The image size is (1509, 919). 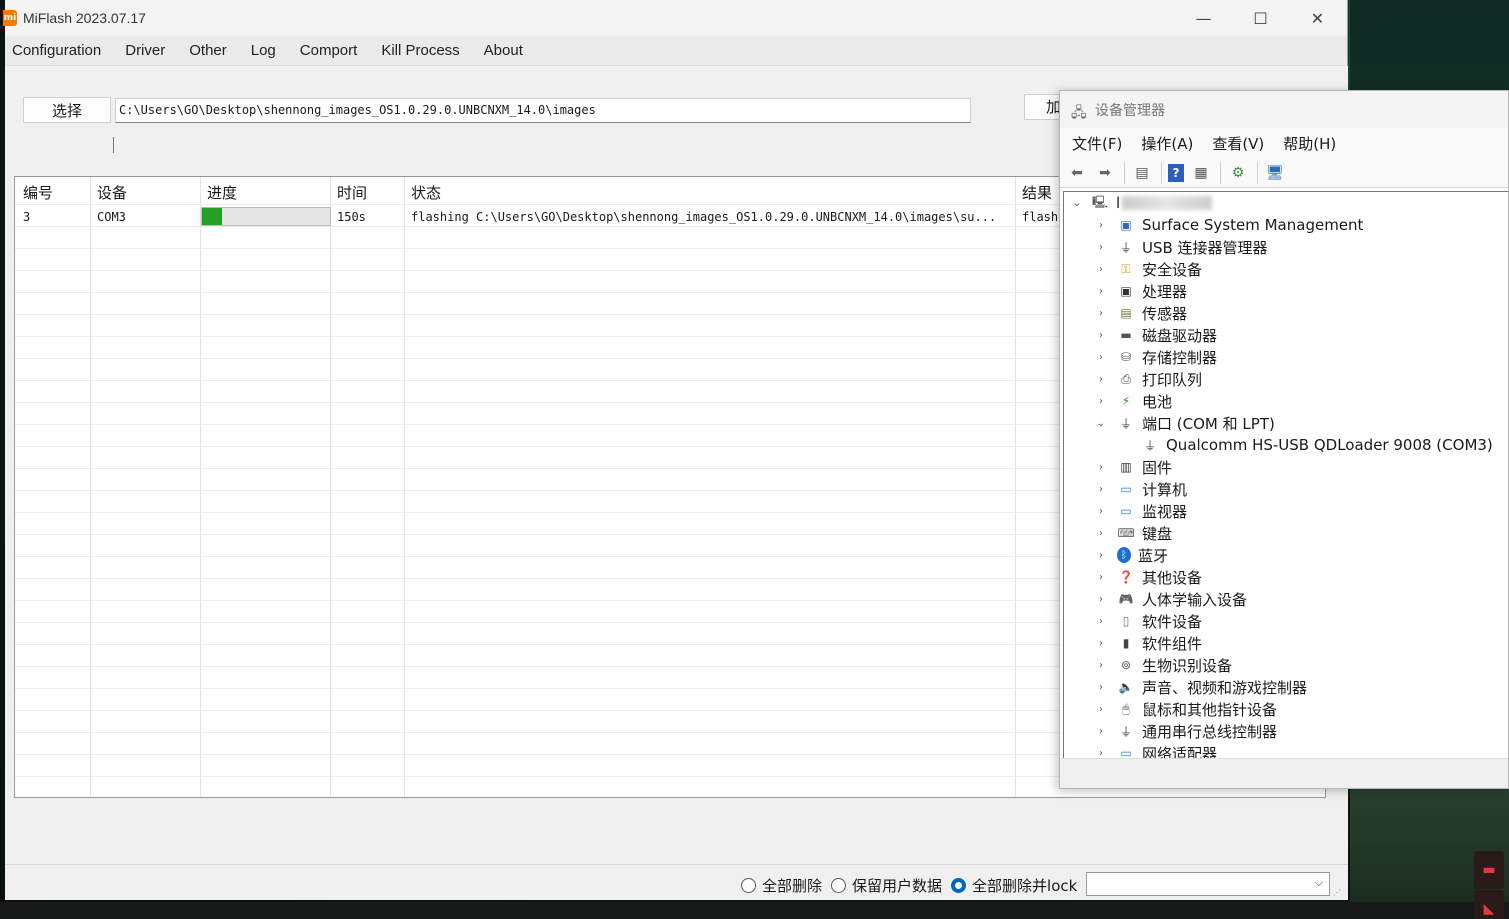 What do you see at coordinates (959, 885) in the screenshot?
I see `radio-clean-all-and-lock` at bounding box center [959, 885].